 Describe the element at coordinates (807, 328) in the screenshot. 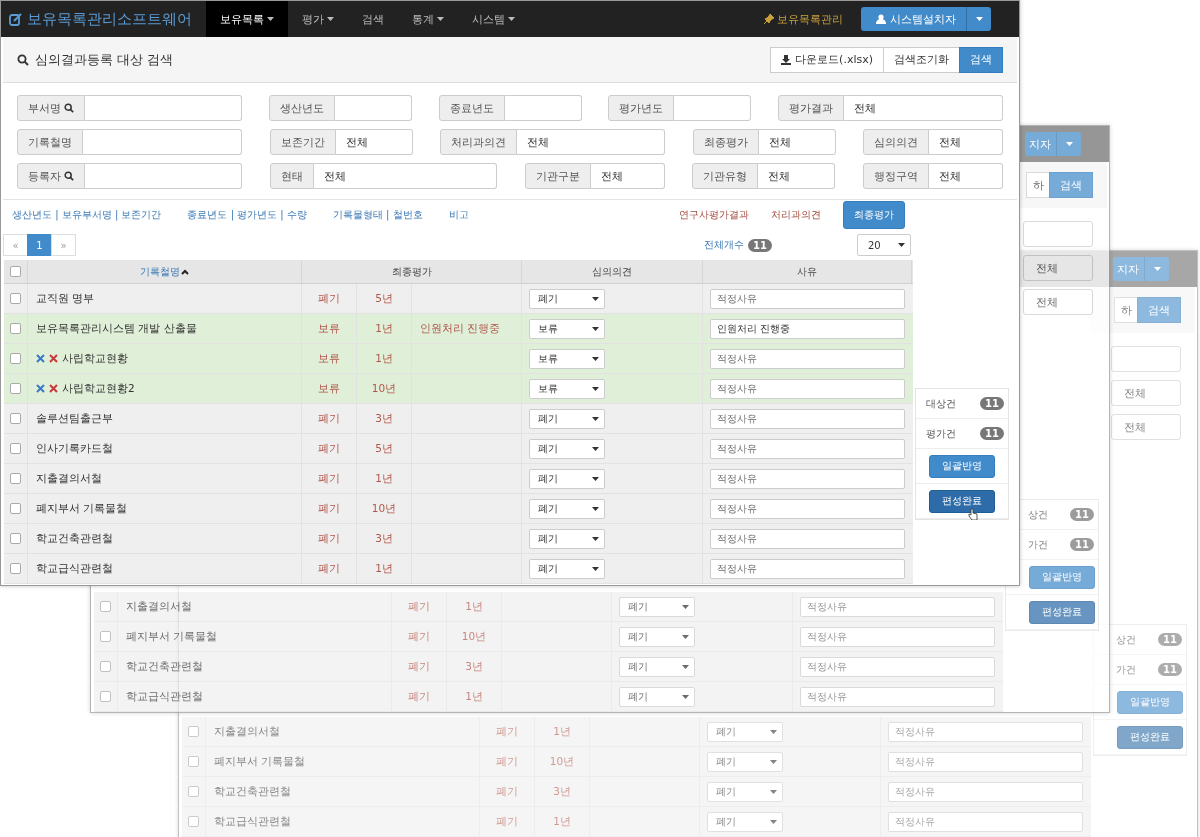

I see `reason-field: 인원처리 진행중` at that location.